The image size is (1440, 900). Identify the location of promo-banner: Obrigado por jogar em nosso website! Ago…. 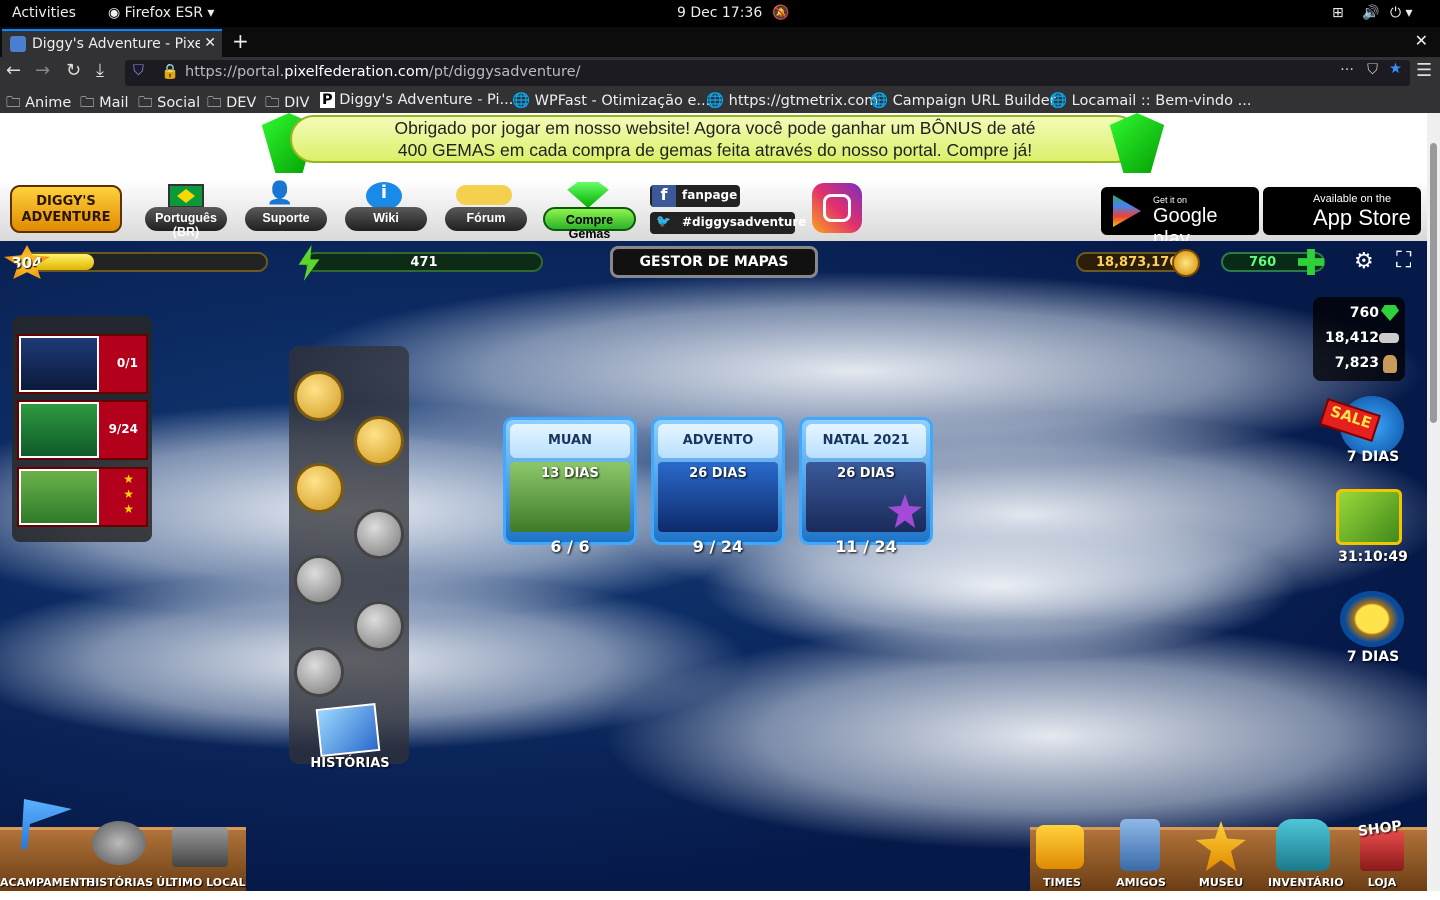
(713, 146).